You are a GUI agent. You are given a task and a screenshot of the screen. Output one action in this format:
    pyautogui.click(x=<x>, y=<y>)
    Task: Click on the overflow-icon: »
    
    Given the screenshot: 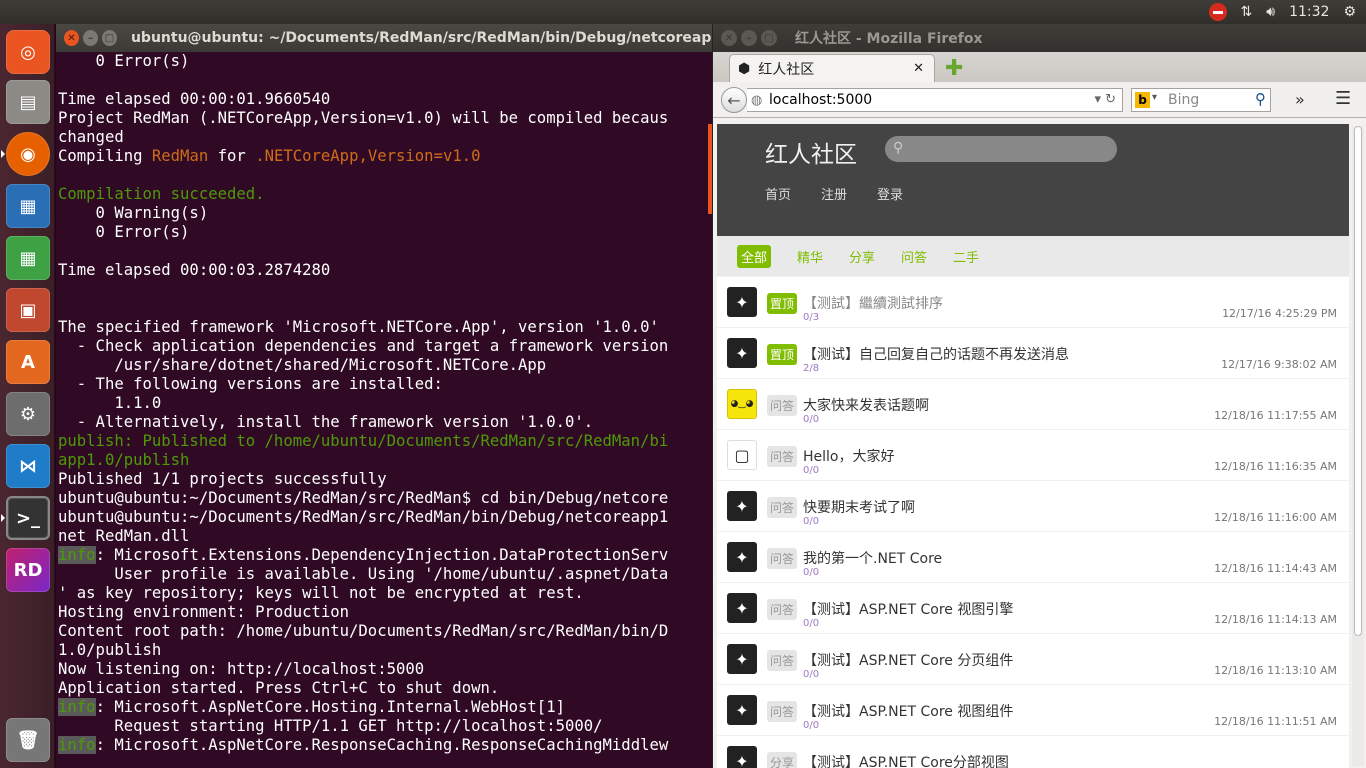 What is the action you would take?
    pyautogui.click(x=1300, y=99)
    